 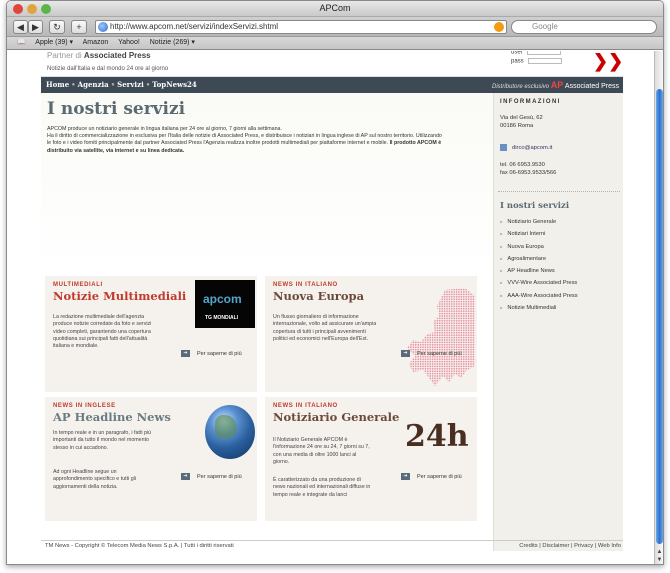 What do you see at coordinates (318, 296) in the screenshot?
I see `card-title: Nuova Europa` at bounding box center [318, 296].